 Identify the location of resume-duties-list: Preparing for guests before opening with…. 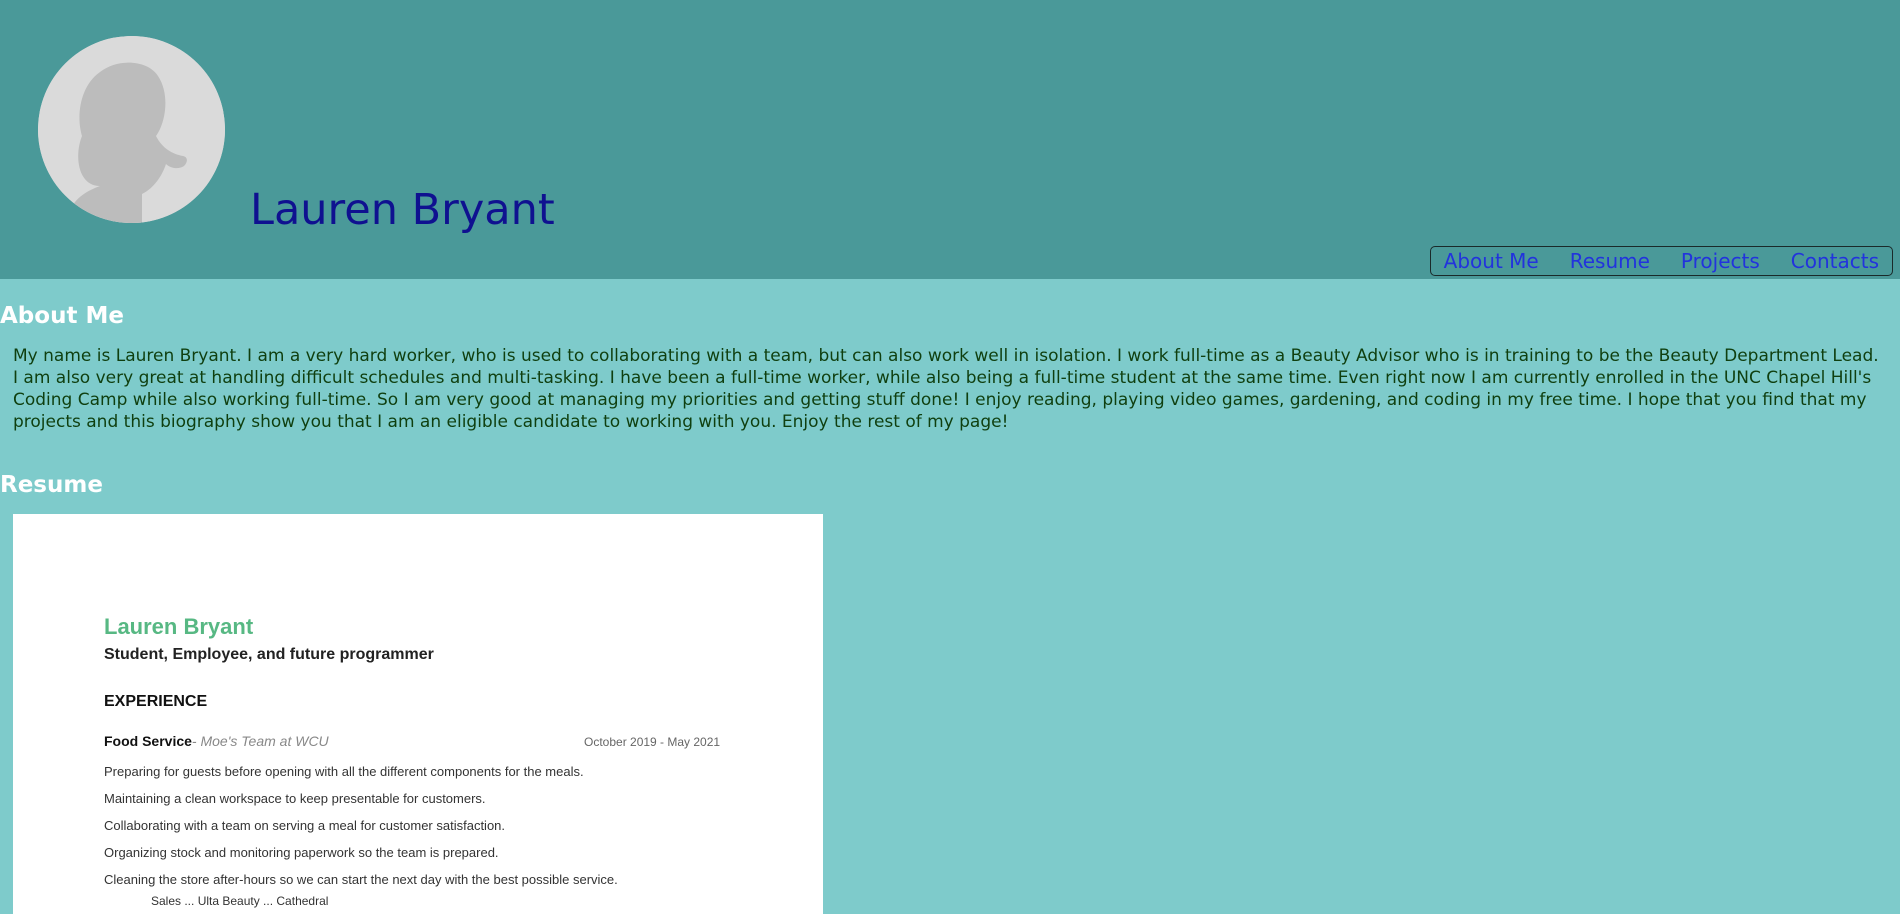
(361, 825).